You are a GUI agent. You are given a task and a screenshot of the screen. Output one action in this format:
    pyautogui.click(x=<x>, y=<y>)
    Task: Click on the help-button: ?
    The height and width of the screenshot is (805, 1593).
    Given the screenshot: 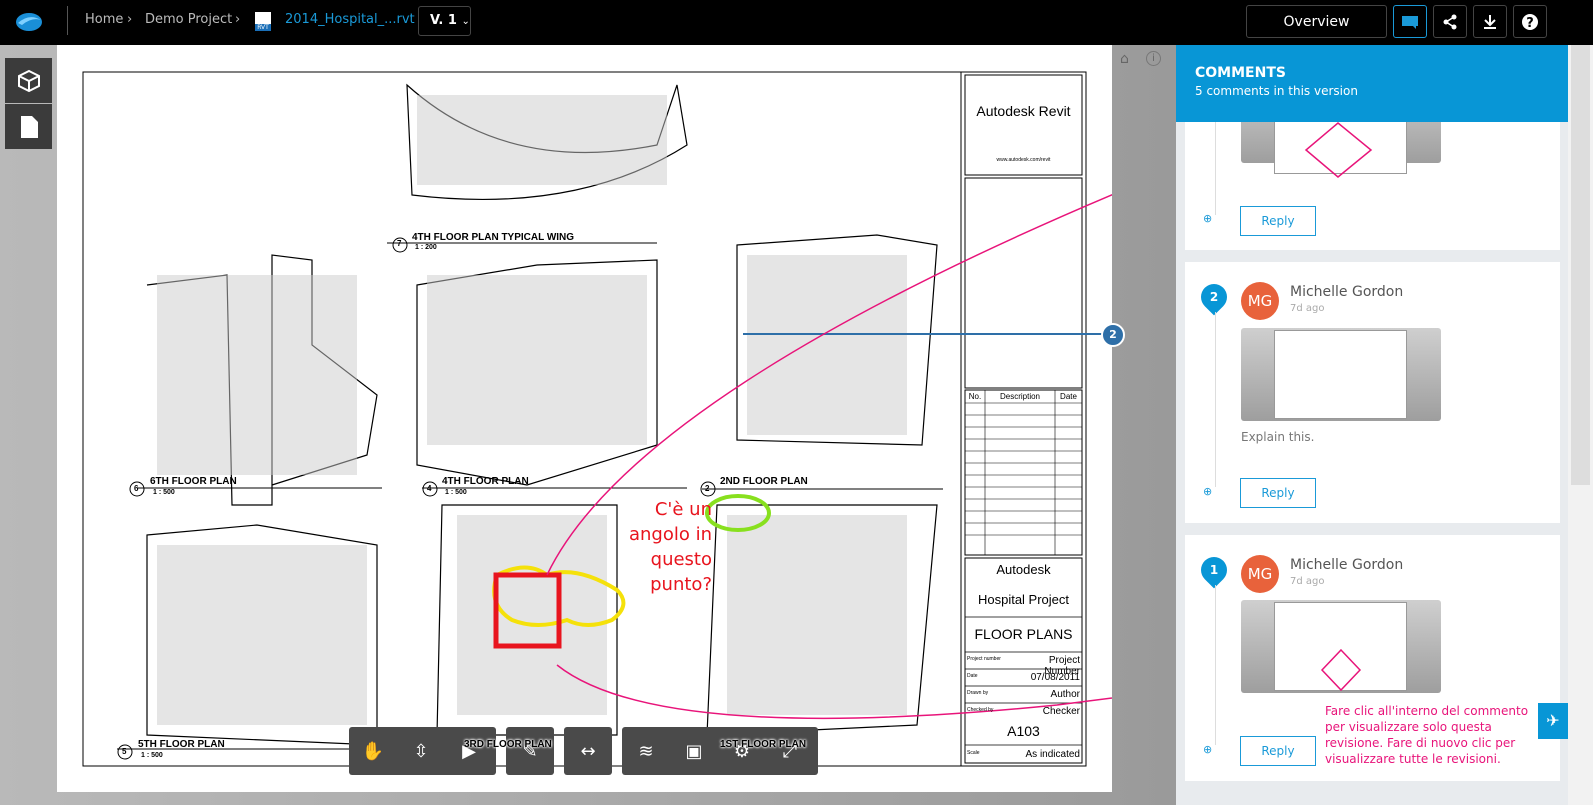 What is the action you would take?
    pyautogui.click(x=1530, y=21)
    